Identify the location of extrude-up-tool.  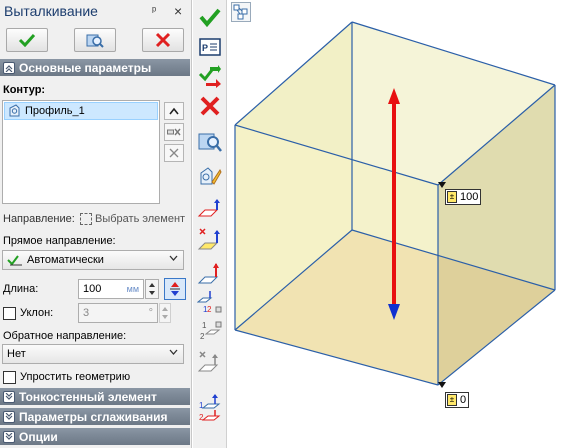
(210, 274).